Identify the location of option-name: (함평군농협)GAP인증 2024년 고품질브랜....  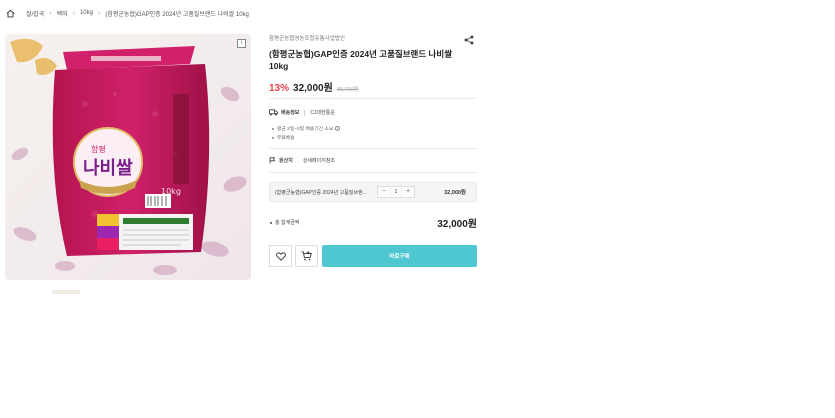
(321, 192).